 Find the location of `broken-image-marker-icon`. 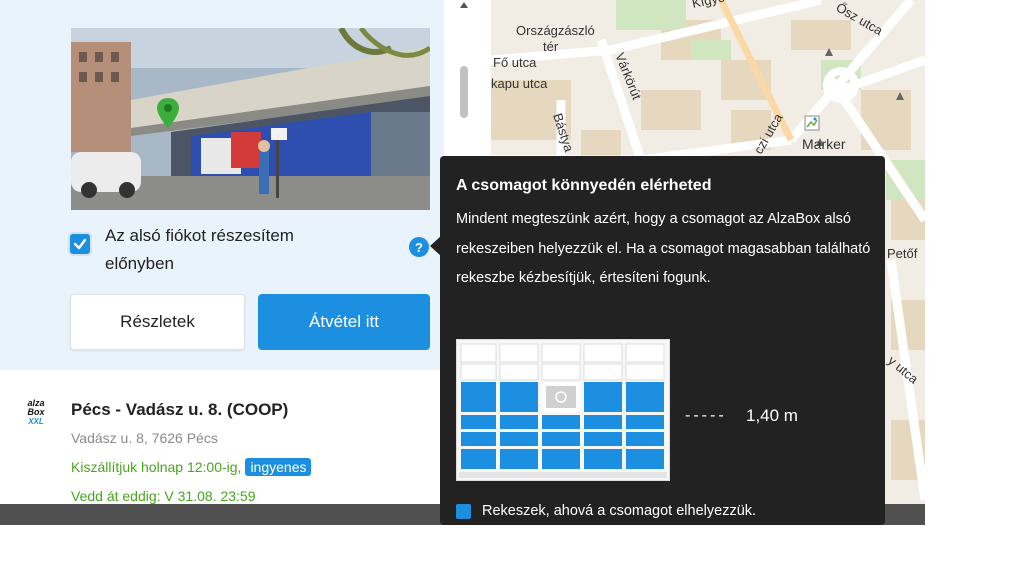

broken-image-marker-icon is located at coordinates (812, 123).